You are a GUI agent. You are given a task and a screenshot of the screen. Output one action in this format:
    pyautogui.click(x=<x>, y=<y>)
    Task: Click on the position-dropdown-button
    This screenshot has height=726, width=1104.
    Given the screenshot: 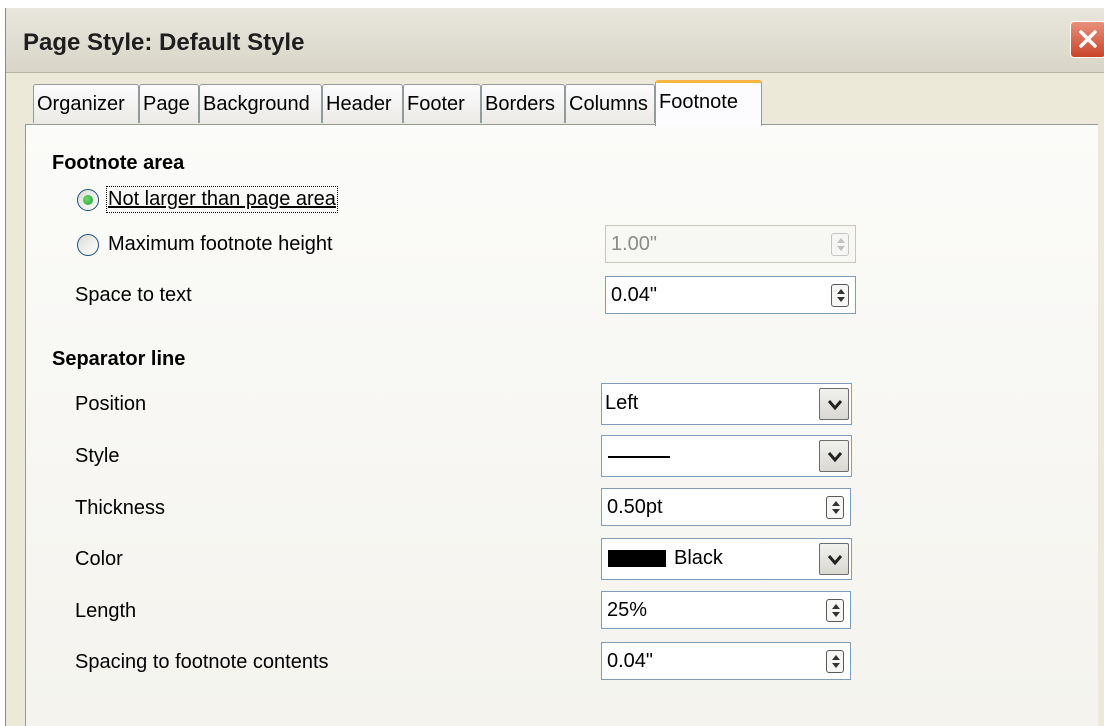 What is the action you would take?
    pyautogui.click(x=834, y=404)
    